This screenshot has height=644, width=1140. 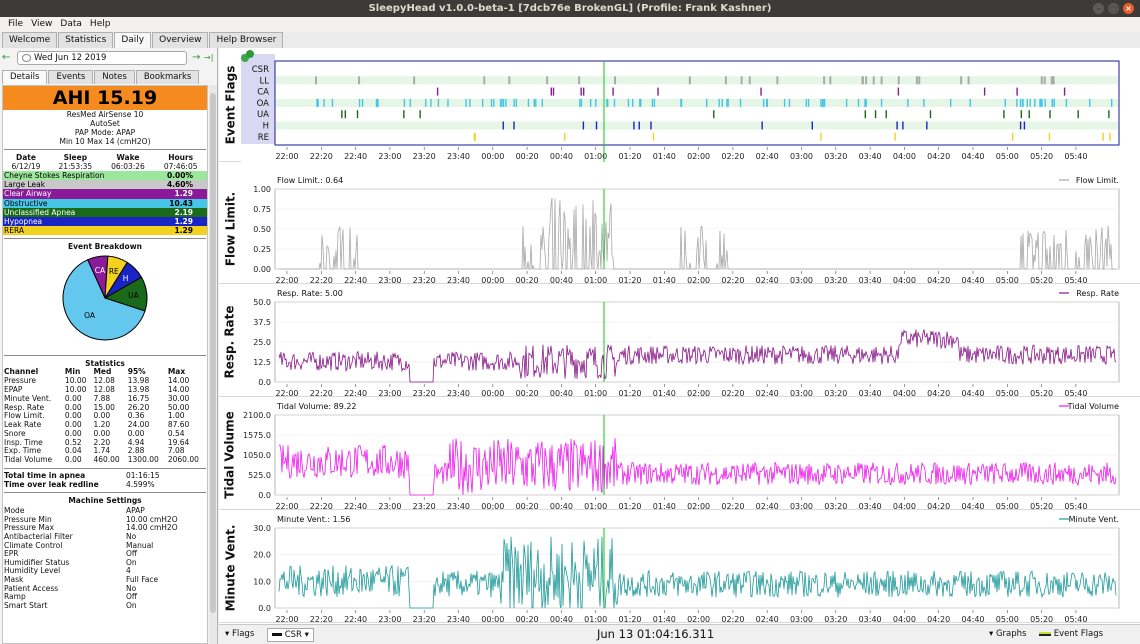 What do you see at coordinates (26, 157) in the screenshot?
I see `col-date: Date` at bounding box center [26, 157].